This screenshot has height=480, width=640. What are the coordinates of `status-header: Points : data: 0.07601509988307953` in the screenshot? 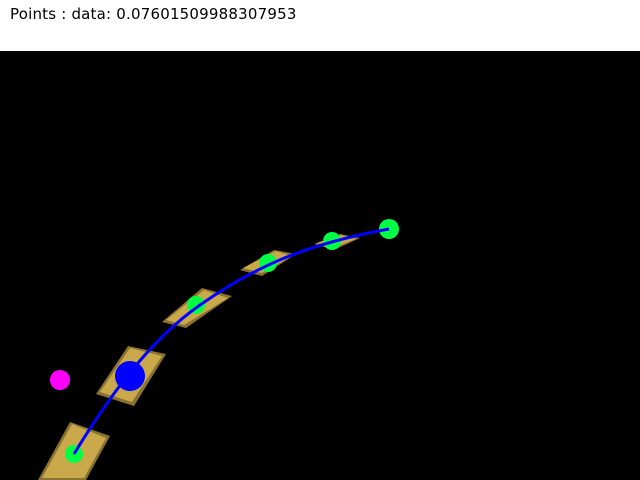 It's located at (320, 25).